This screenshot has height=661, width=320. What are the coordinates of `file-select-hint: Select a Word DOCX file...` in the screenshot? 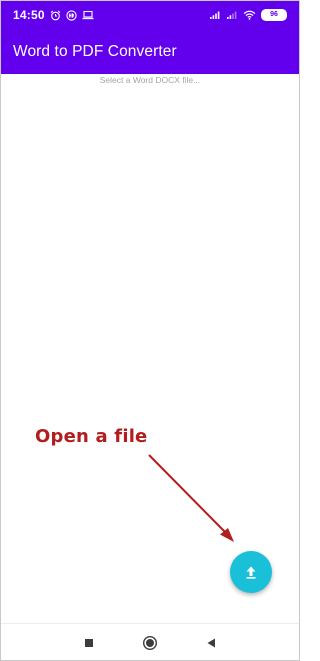 It's located at (150, 80).